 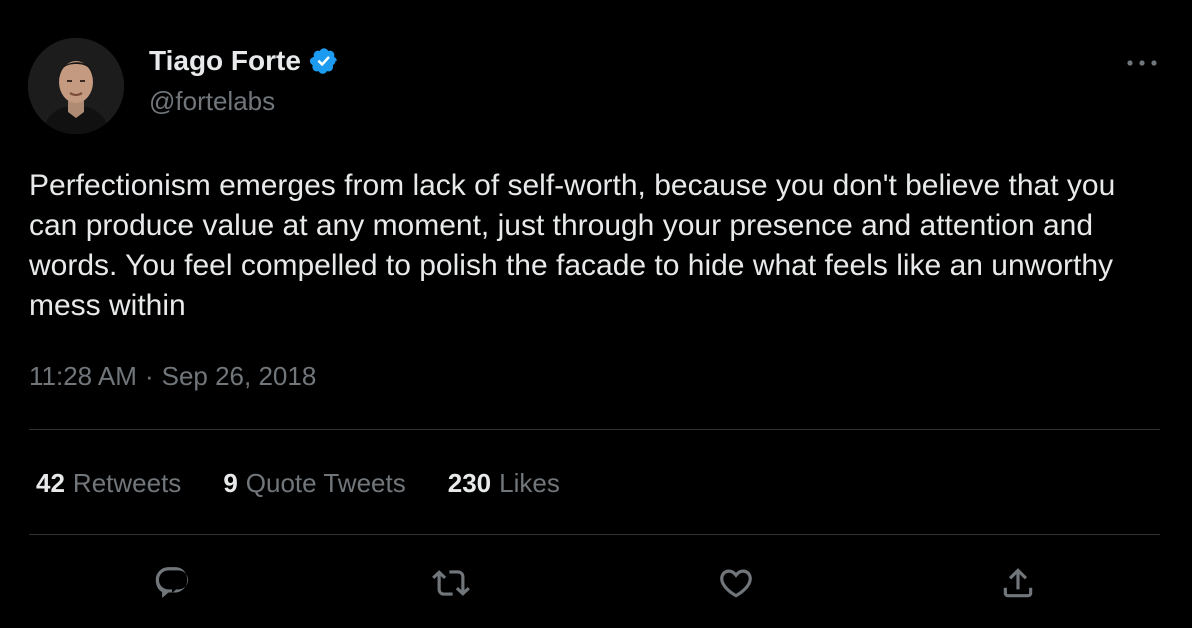 What do you see at coordinates (212, 101) in the screenshot?
I see `author-handle: @fortelabs` at bounding box center [212, 101].